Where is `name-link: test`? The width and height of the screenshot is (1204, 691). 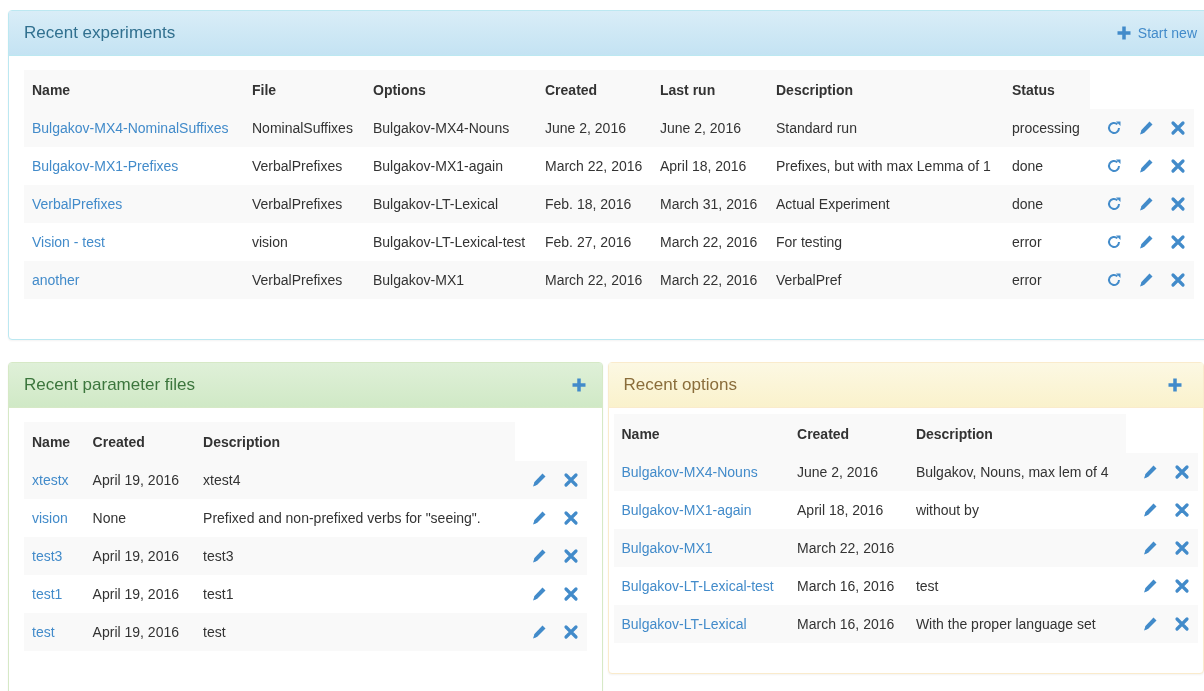
name-link: test is located at coordinates (43, 632).